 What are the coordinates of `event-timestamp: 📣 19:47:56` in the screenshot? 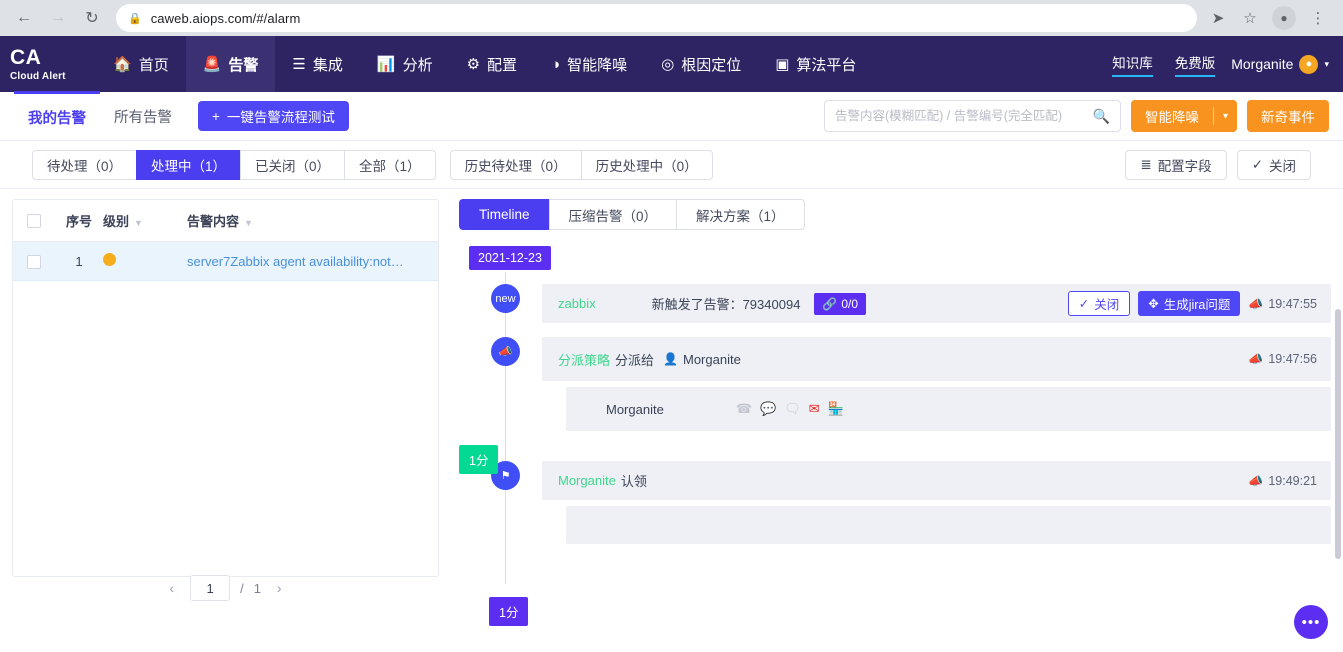 It's located at (1282, 359).